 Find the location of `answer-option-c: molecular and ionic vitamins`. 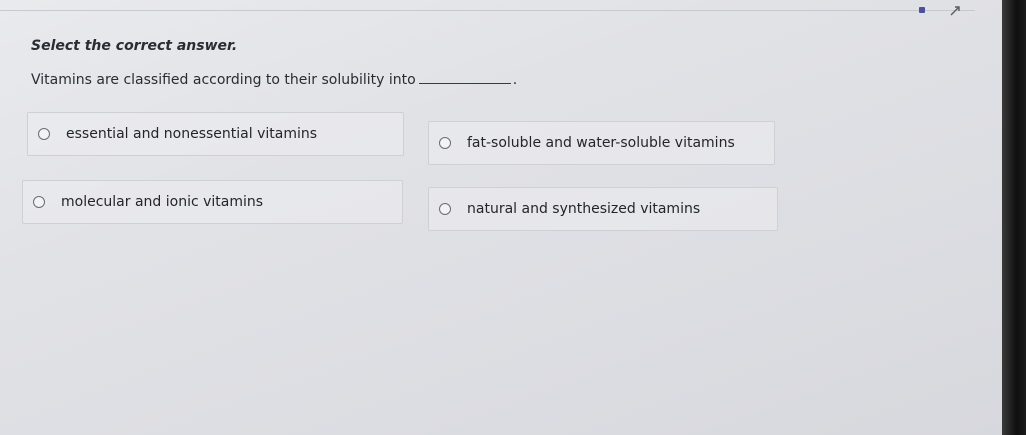

answer-option-c: molecular and ionic vitamins is located at coordinates (212, 202).